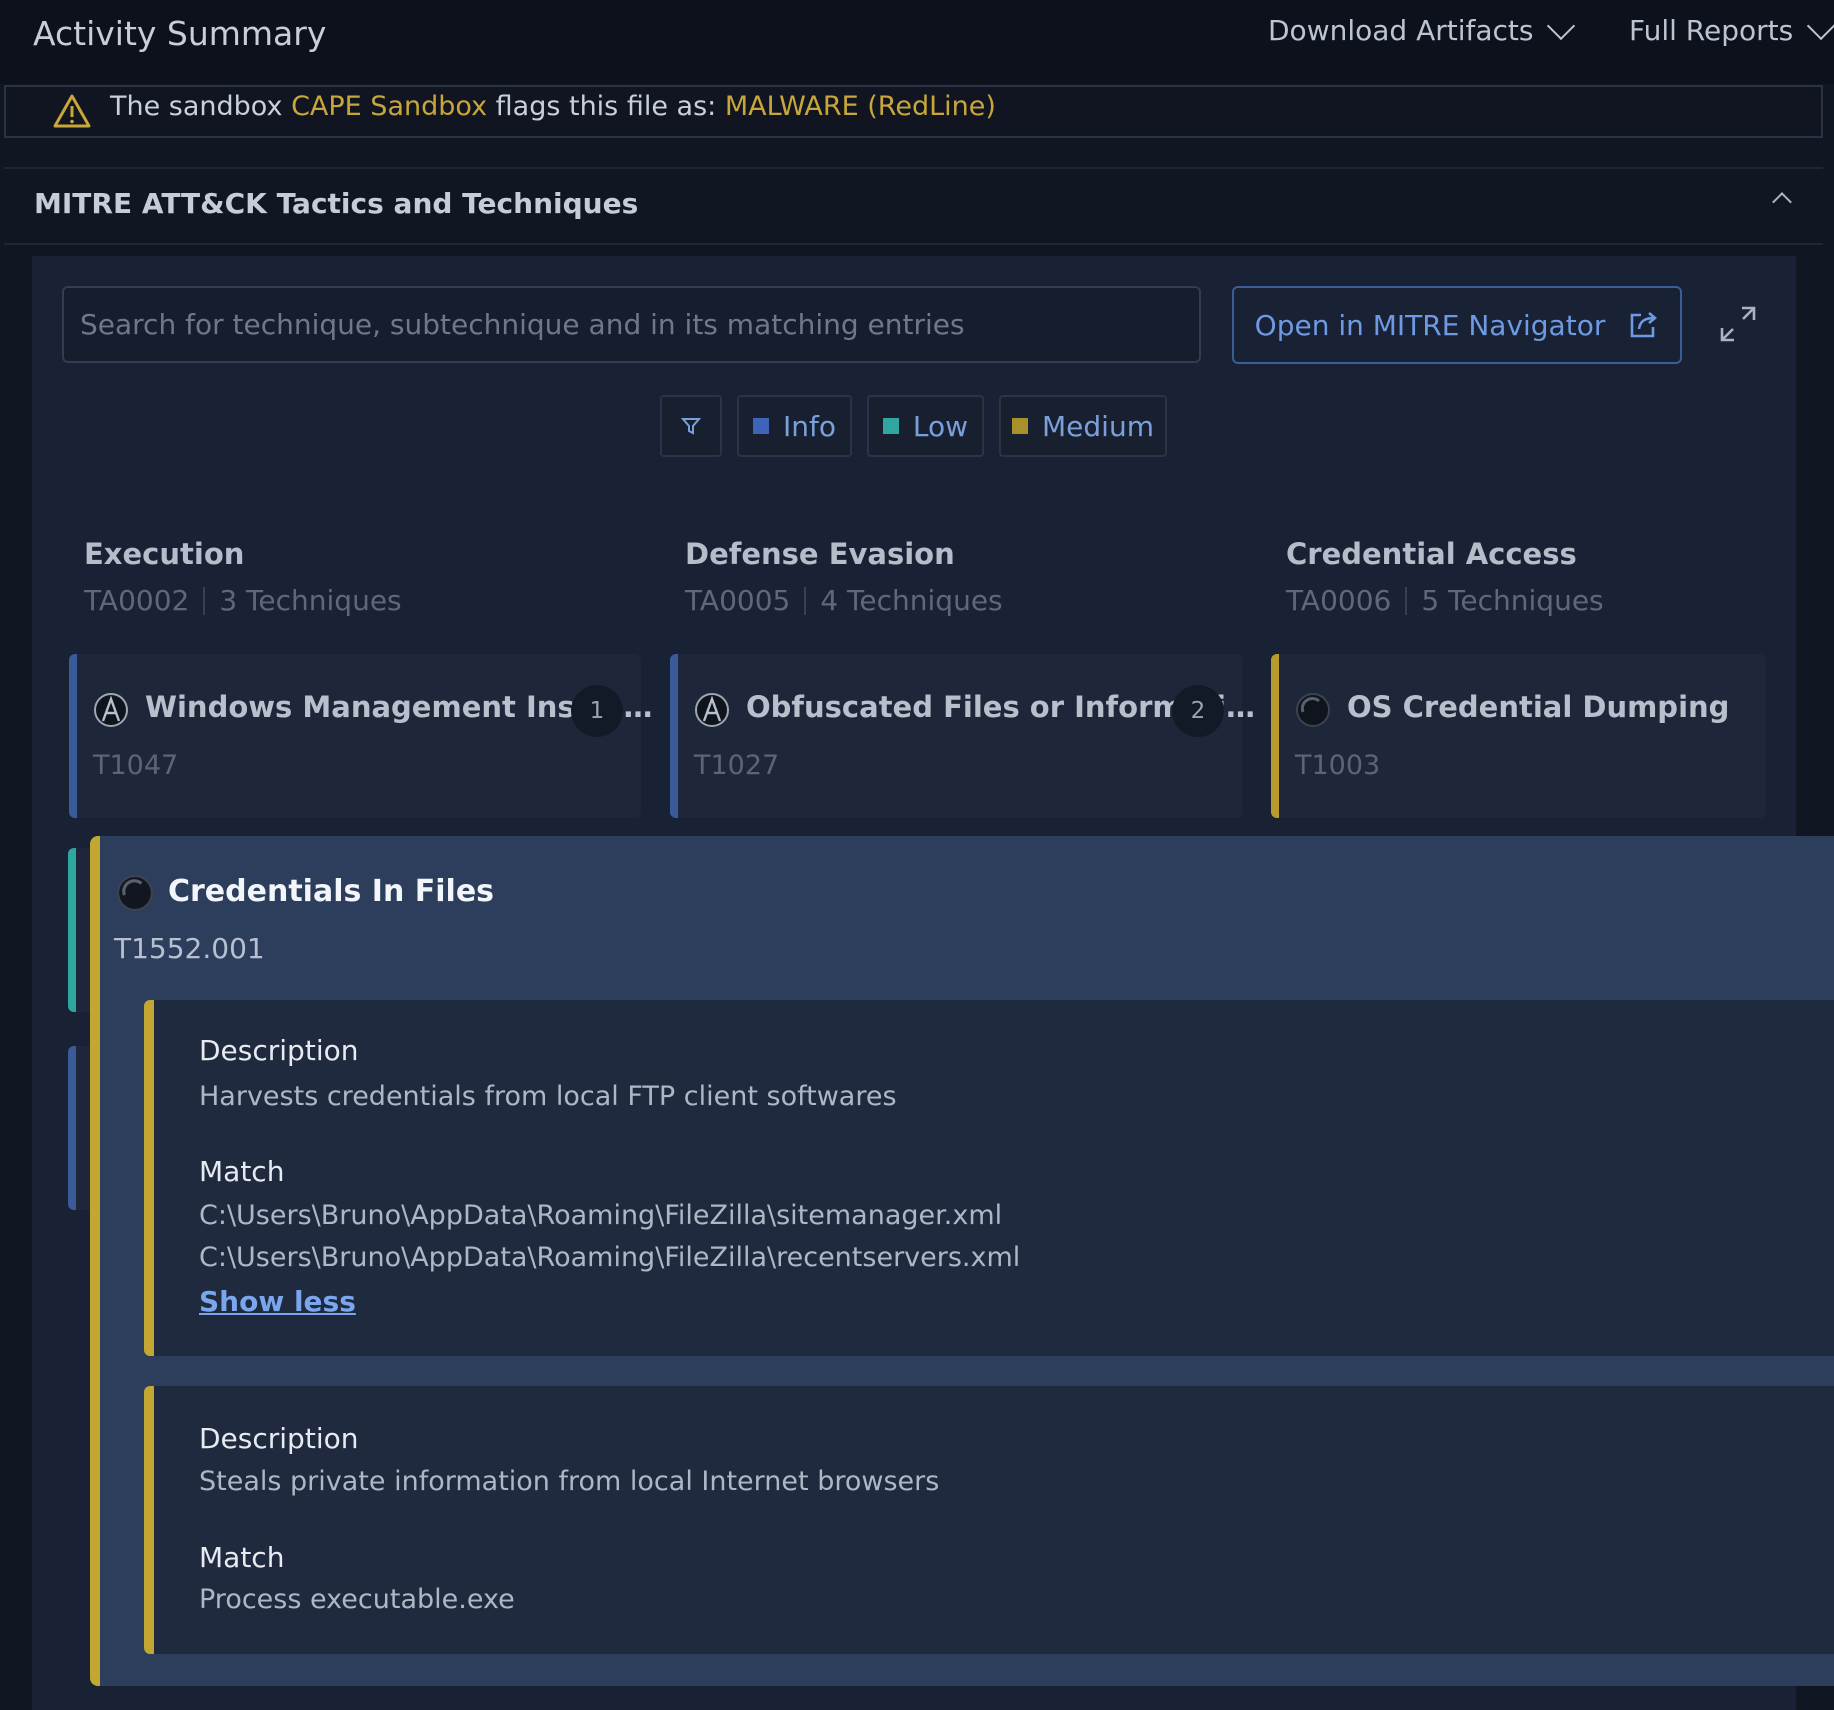 The height and width of the screenshot is (1710, 1834). Describe the element at coordinates (911, 600) in the screenshot. I see `technique-count: 4 Techniques` at that location.